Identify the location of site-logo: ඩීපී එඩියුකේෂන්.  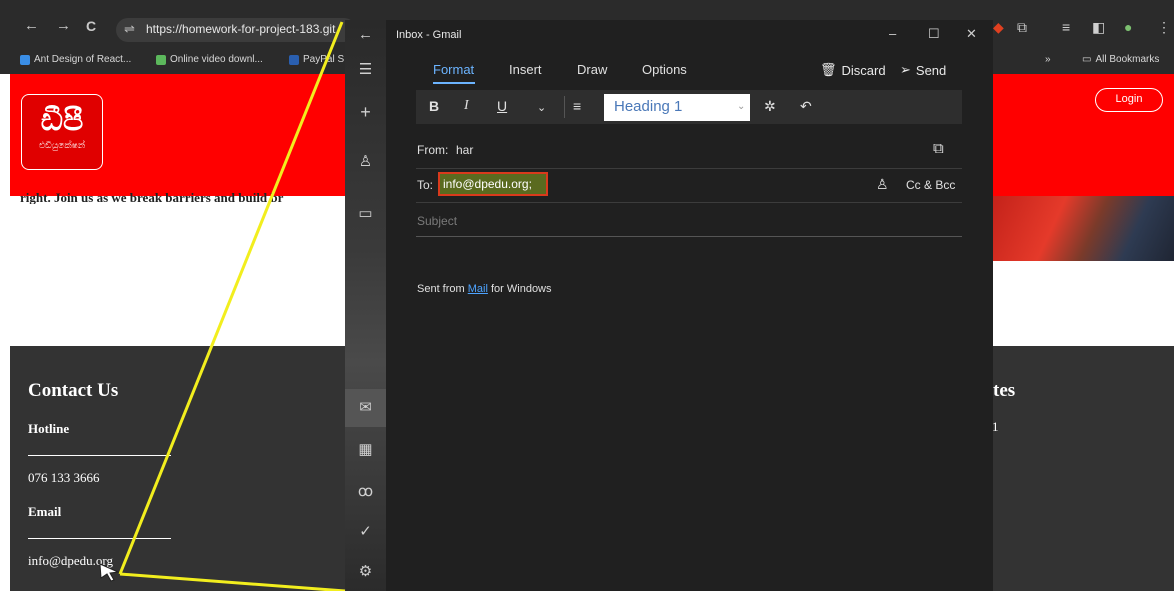
(62, 132).